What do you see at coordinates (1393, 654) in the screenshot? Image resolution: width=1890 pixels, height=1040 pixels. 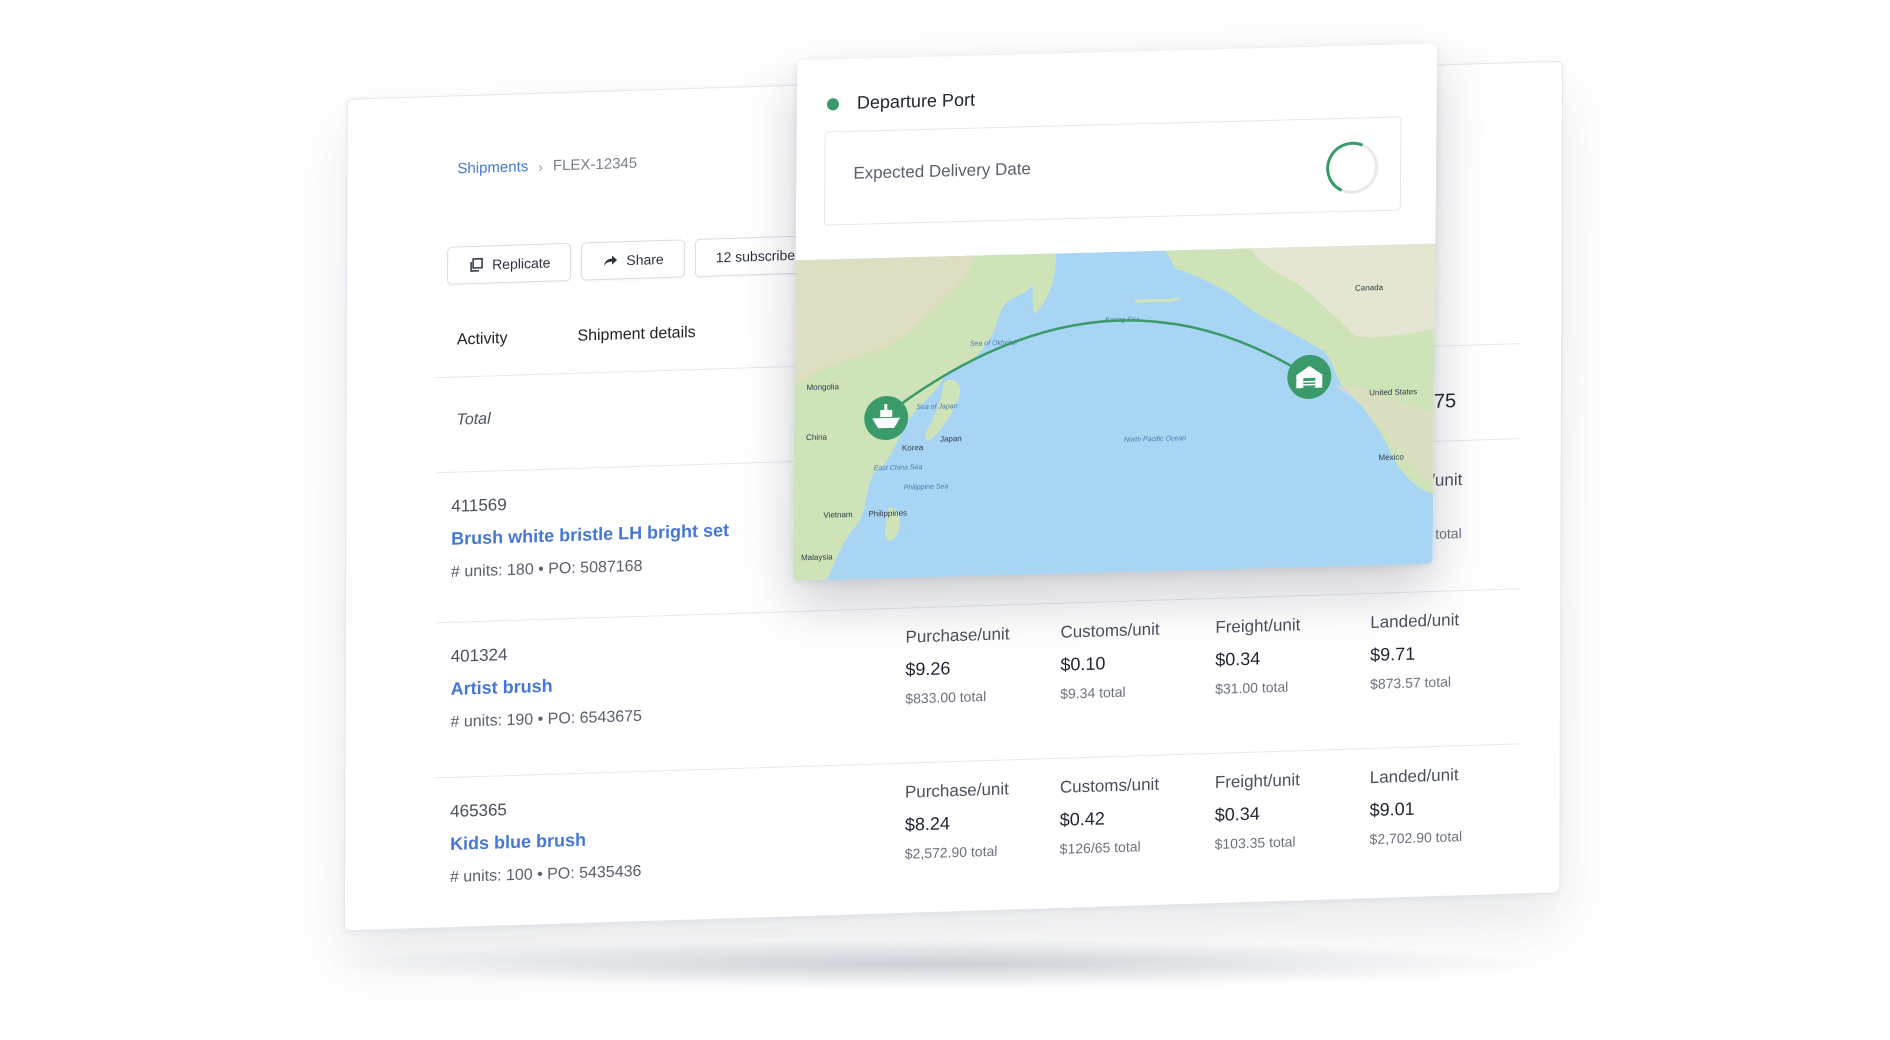 I see `landed-value: $9.71` at bounding box center [1393, 654].